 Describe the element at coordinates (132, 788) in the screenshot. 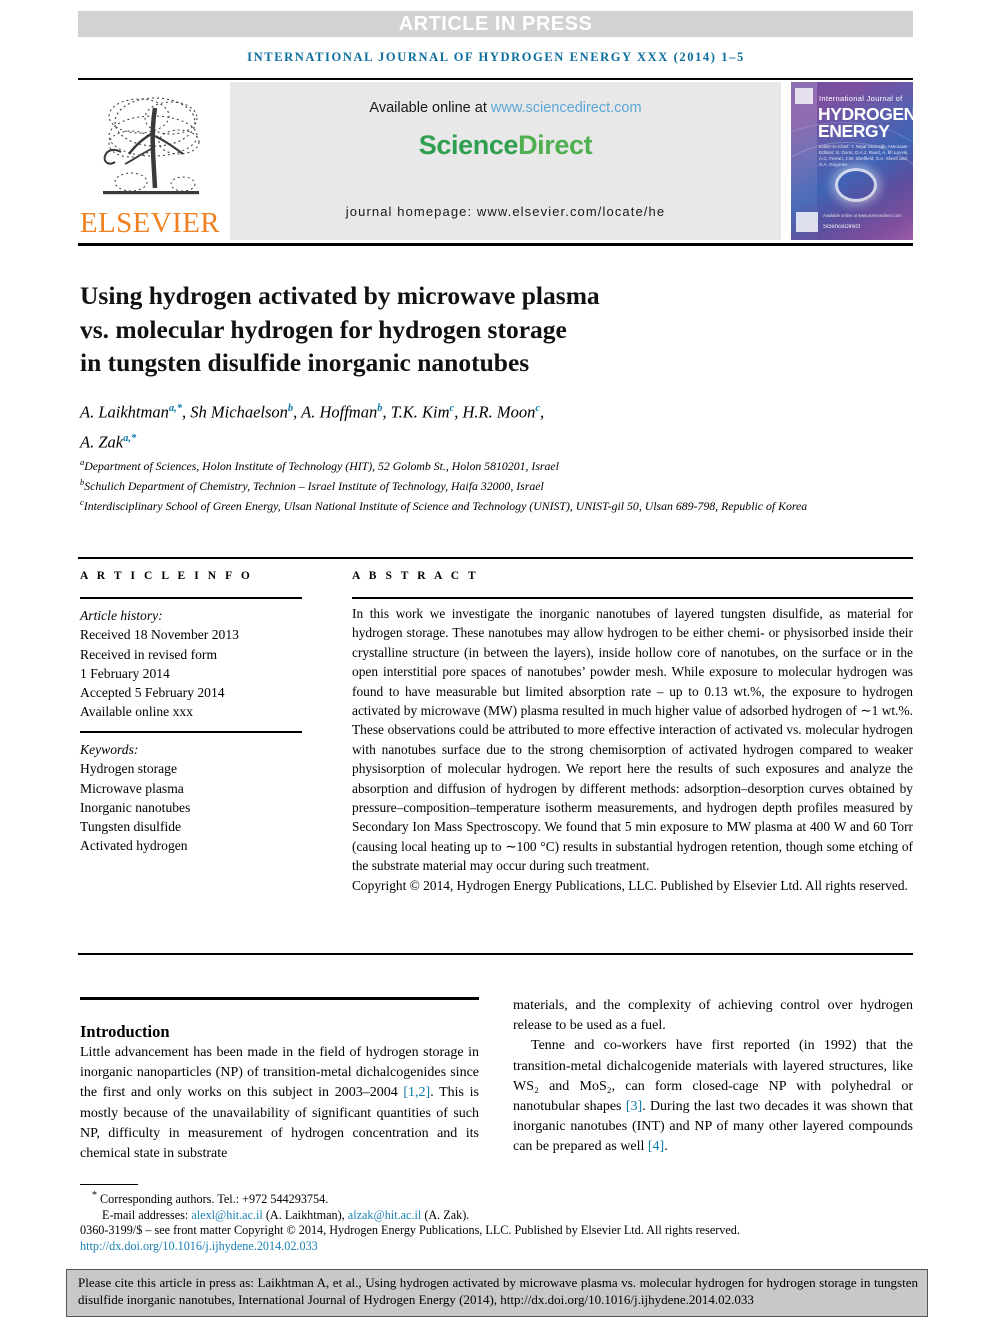

I see `keyword-item: Microwave plasma` at that location.